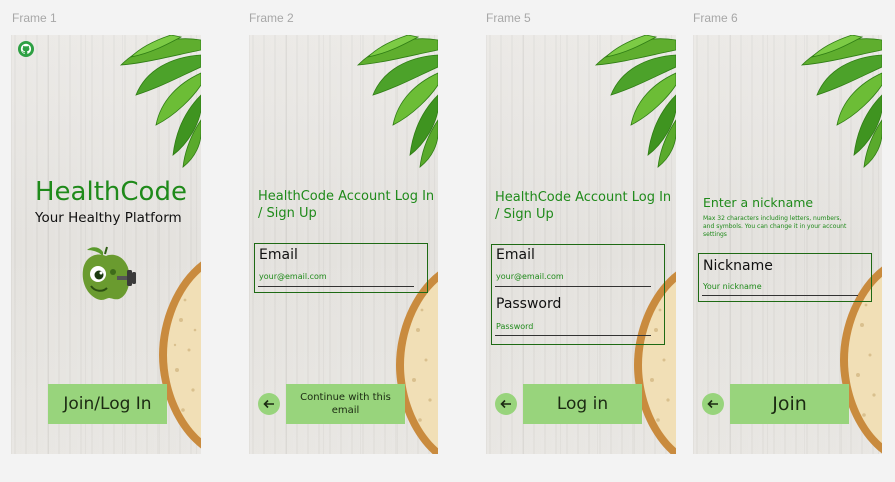  What do you see at coordinates (758, 202) in the screenshot?
I see `nickname-heading: Enter a nickname` at bounding box center [758, 202].